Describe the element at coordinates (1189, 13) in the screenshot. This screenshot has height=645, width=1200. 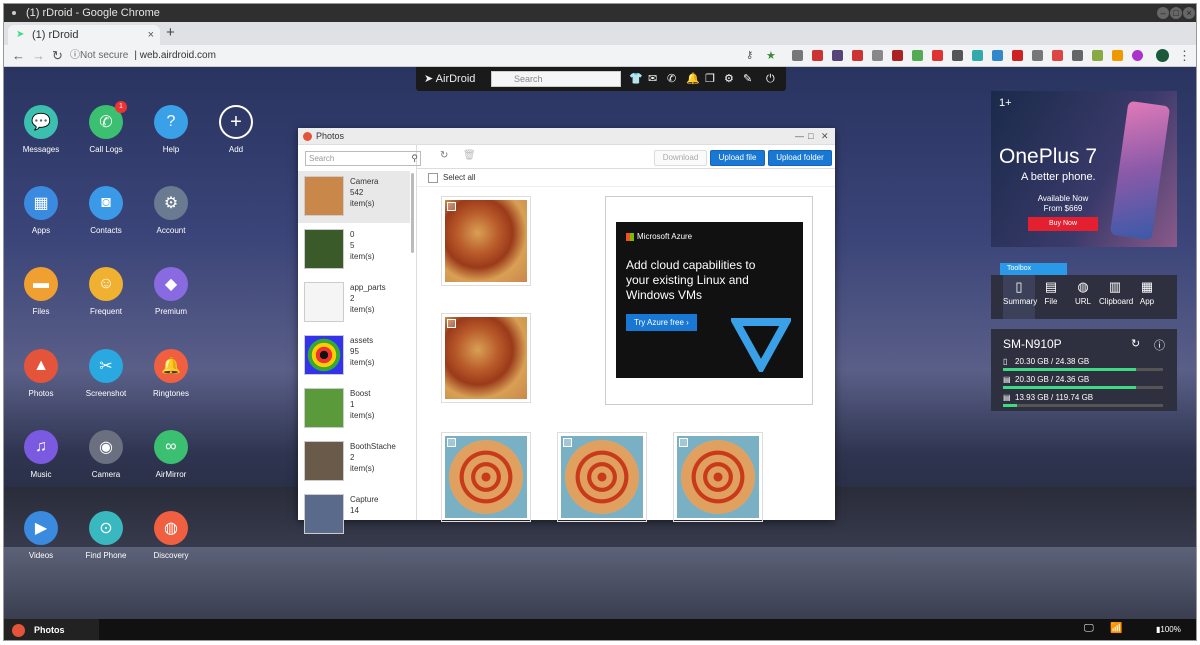
I see `close-icon: ×` at that location.